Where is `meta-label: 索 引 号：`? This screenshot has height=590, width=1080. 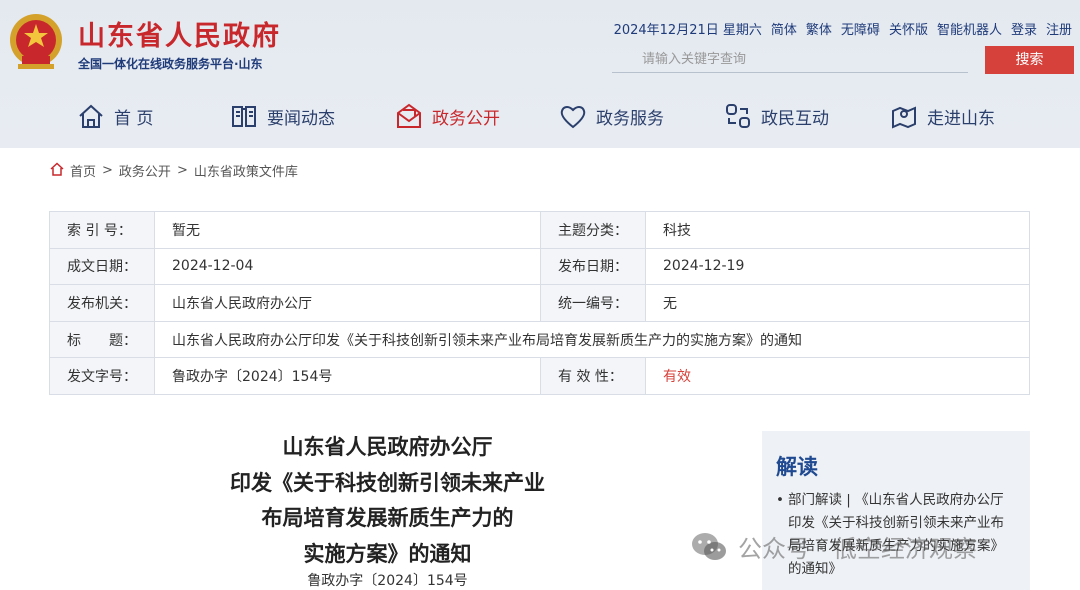
meta-label: 索 引 号： is located at coordinates (102, 230).